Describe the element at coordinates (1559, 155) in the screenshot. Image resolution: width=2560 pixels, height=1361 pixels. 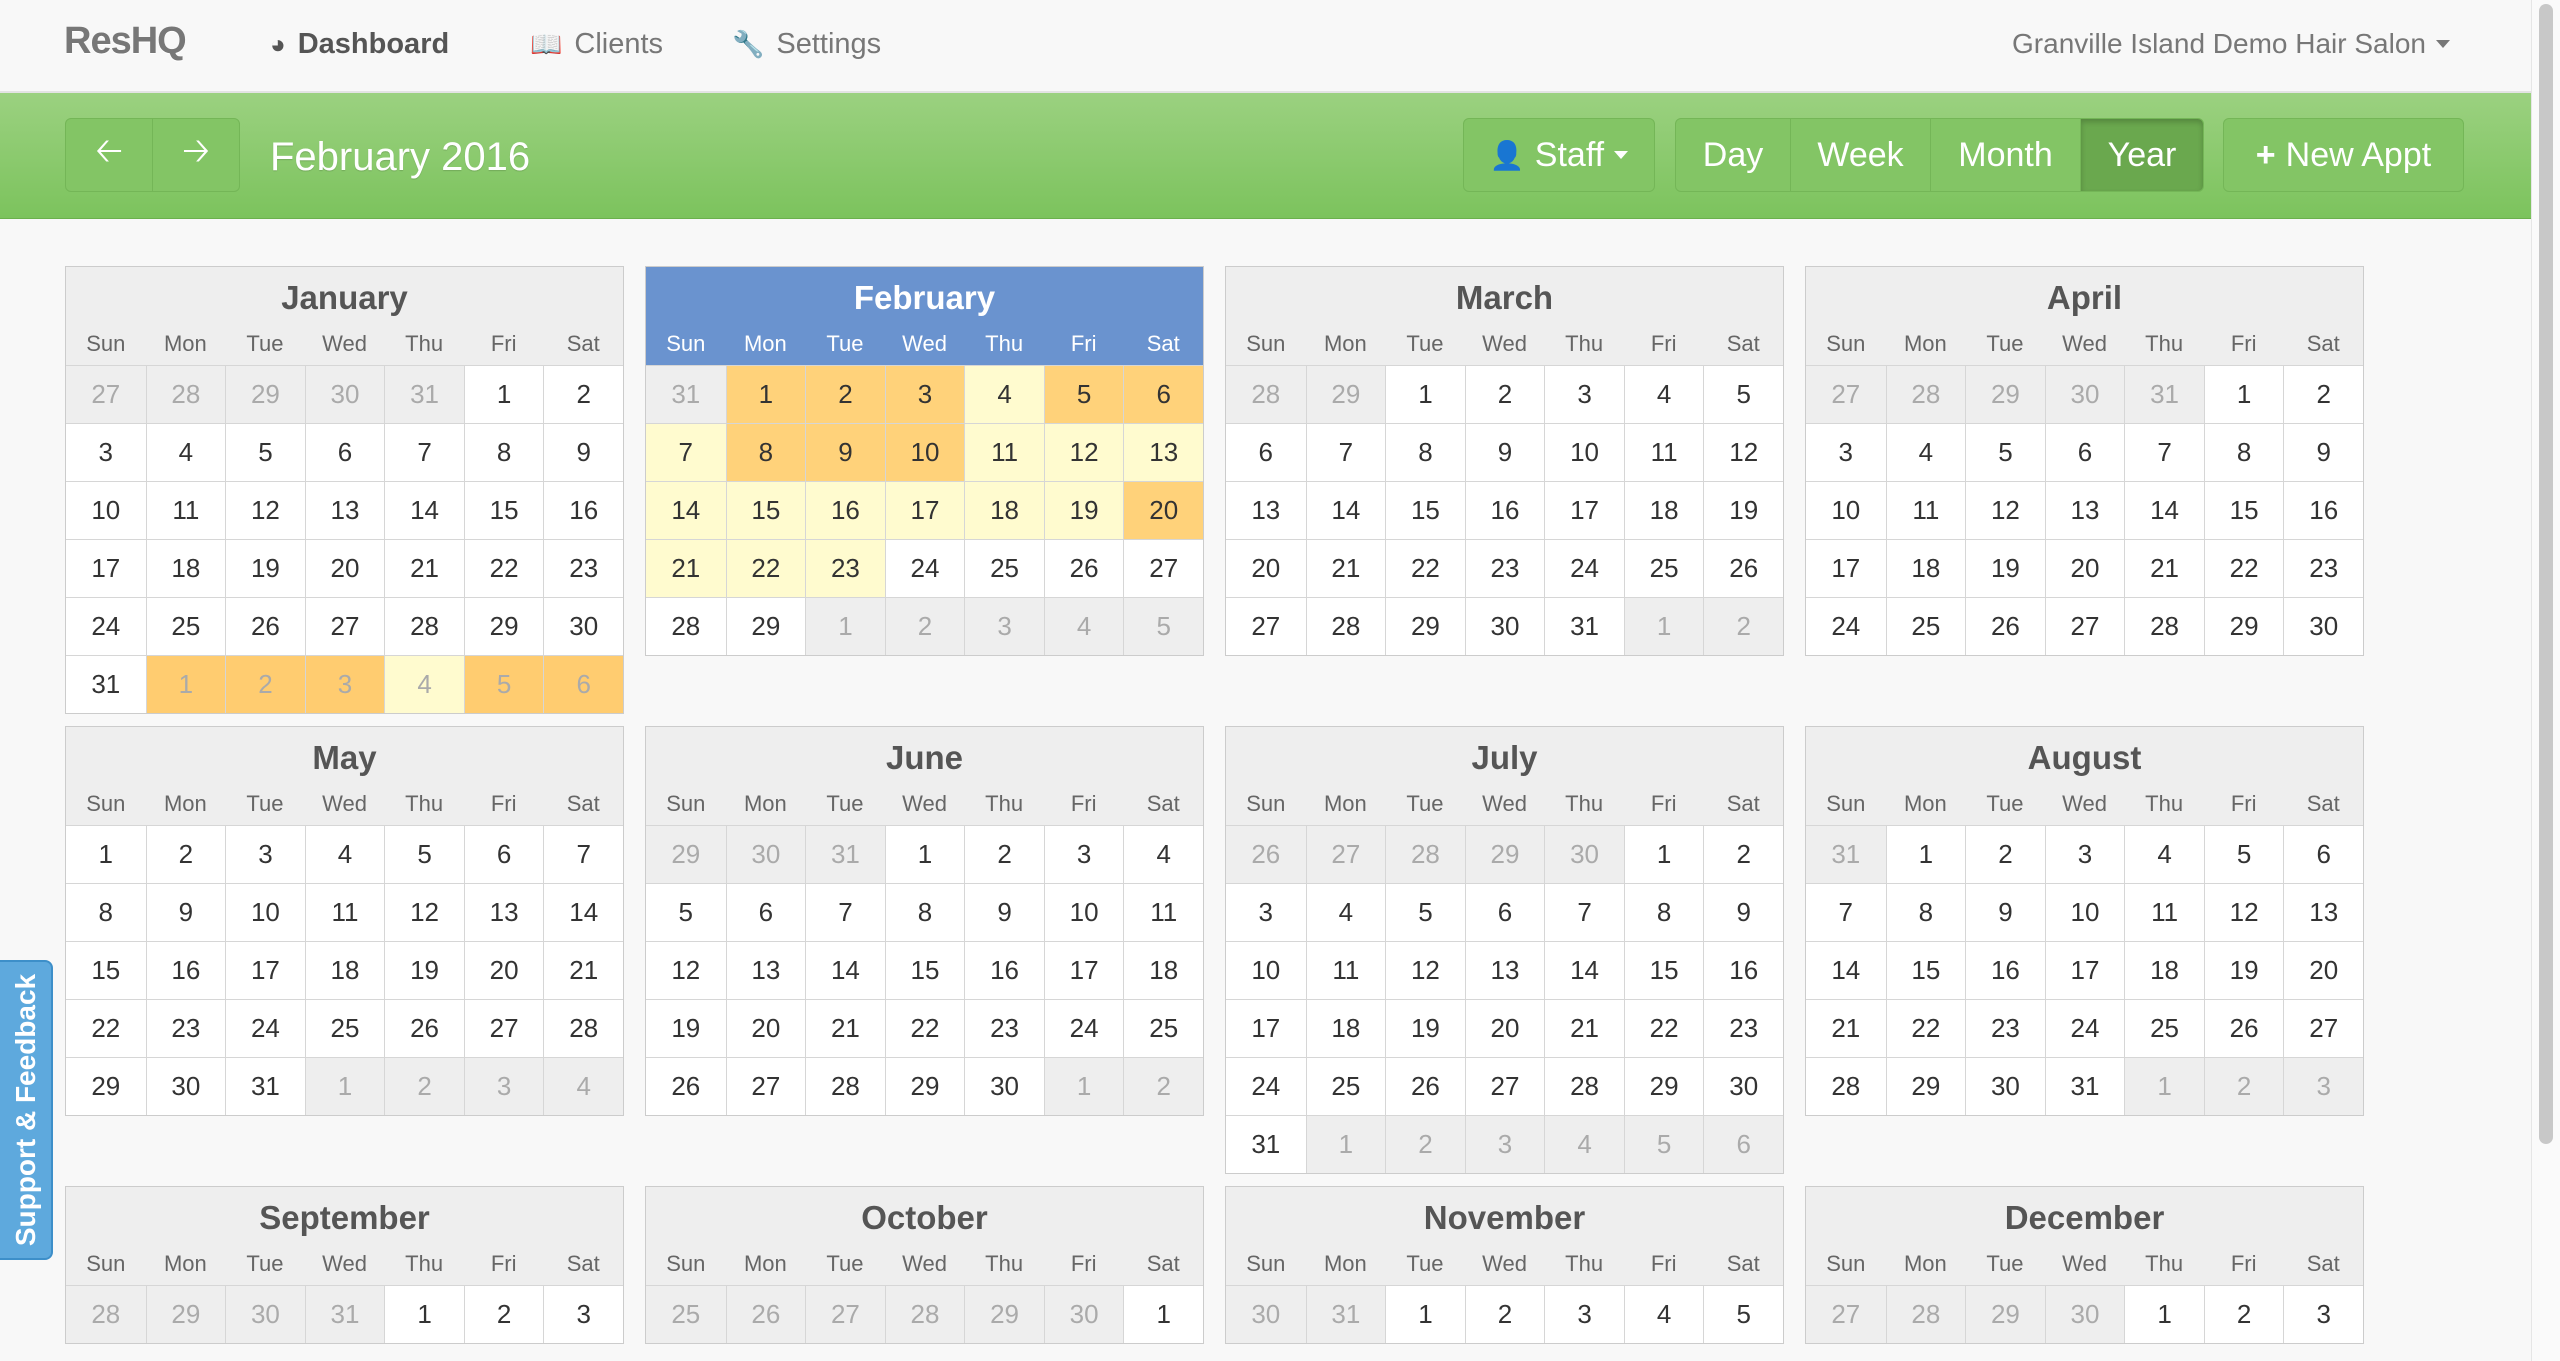
I see `staff-dropdown: 👤 Staff` at that location.